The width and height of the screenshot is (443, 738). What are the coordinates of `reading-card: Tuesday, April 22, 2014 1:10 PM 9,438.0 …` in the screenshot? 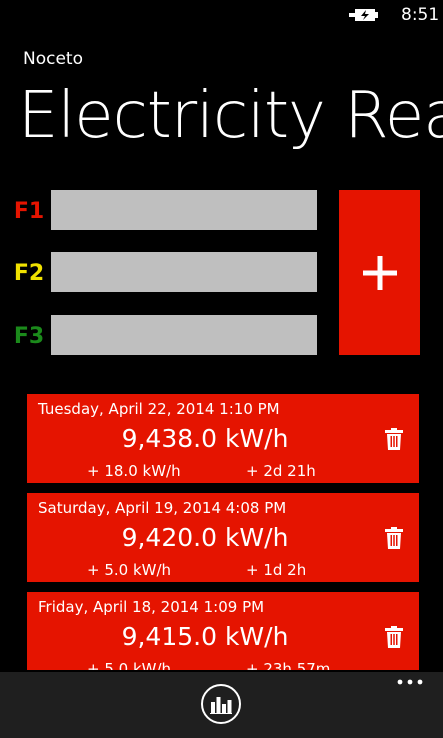 It's located at (223, 438).